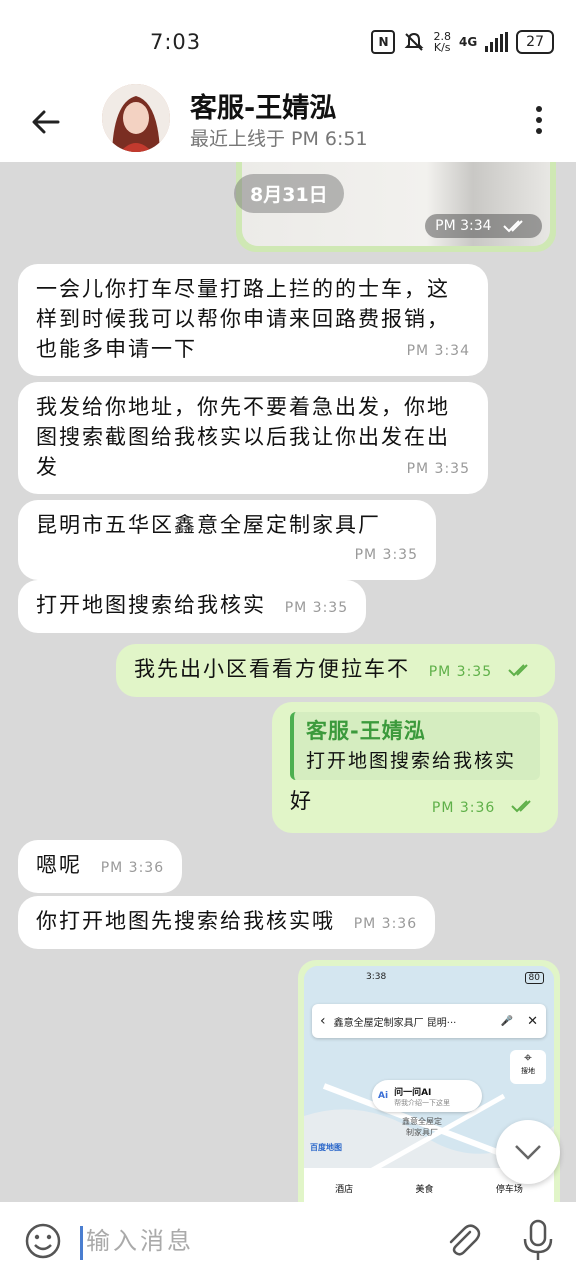  Describe the element at coordinates (301, 801) in the screenshot. I see `message-text: 好` at that location.